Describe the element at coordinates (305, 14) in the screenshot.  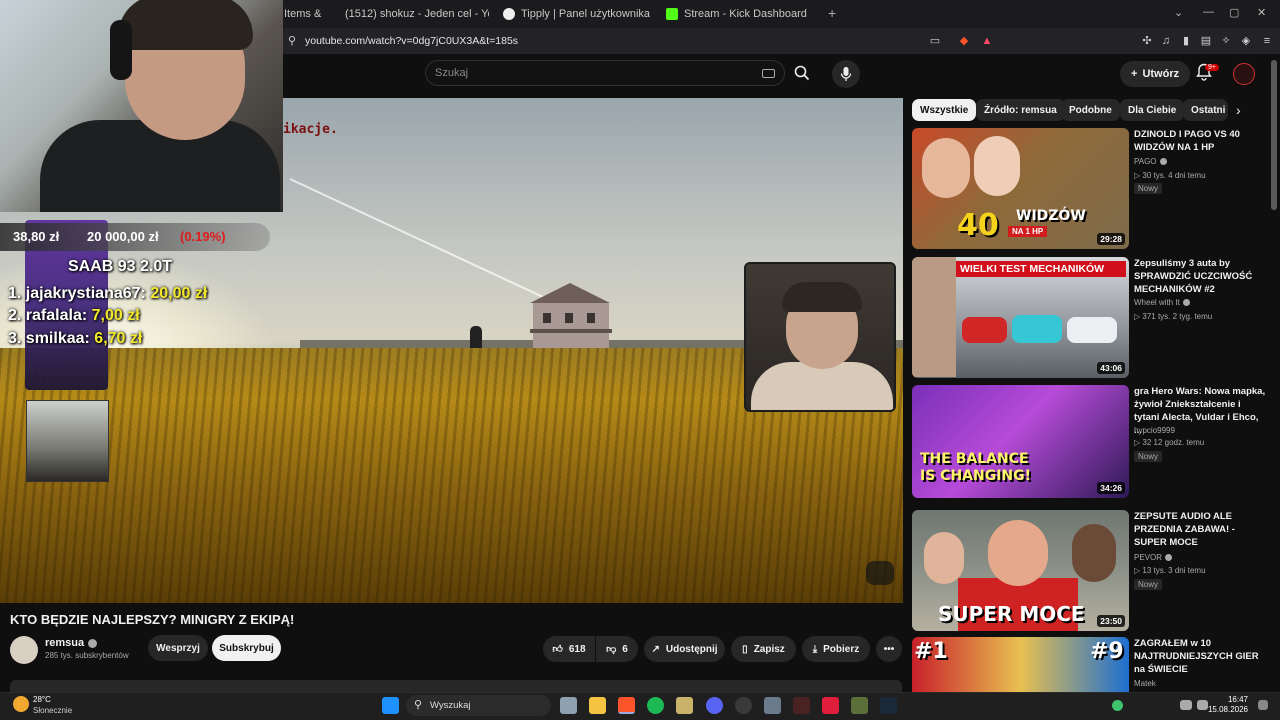
I see `tab-items: Items &` at that location.